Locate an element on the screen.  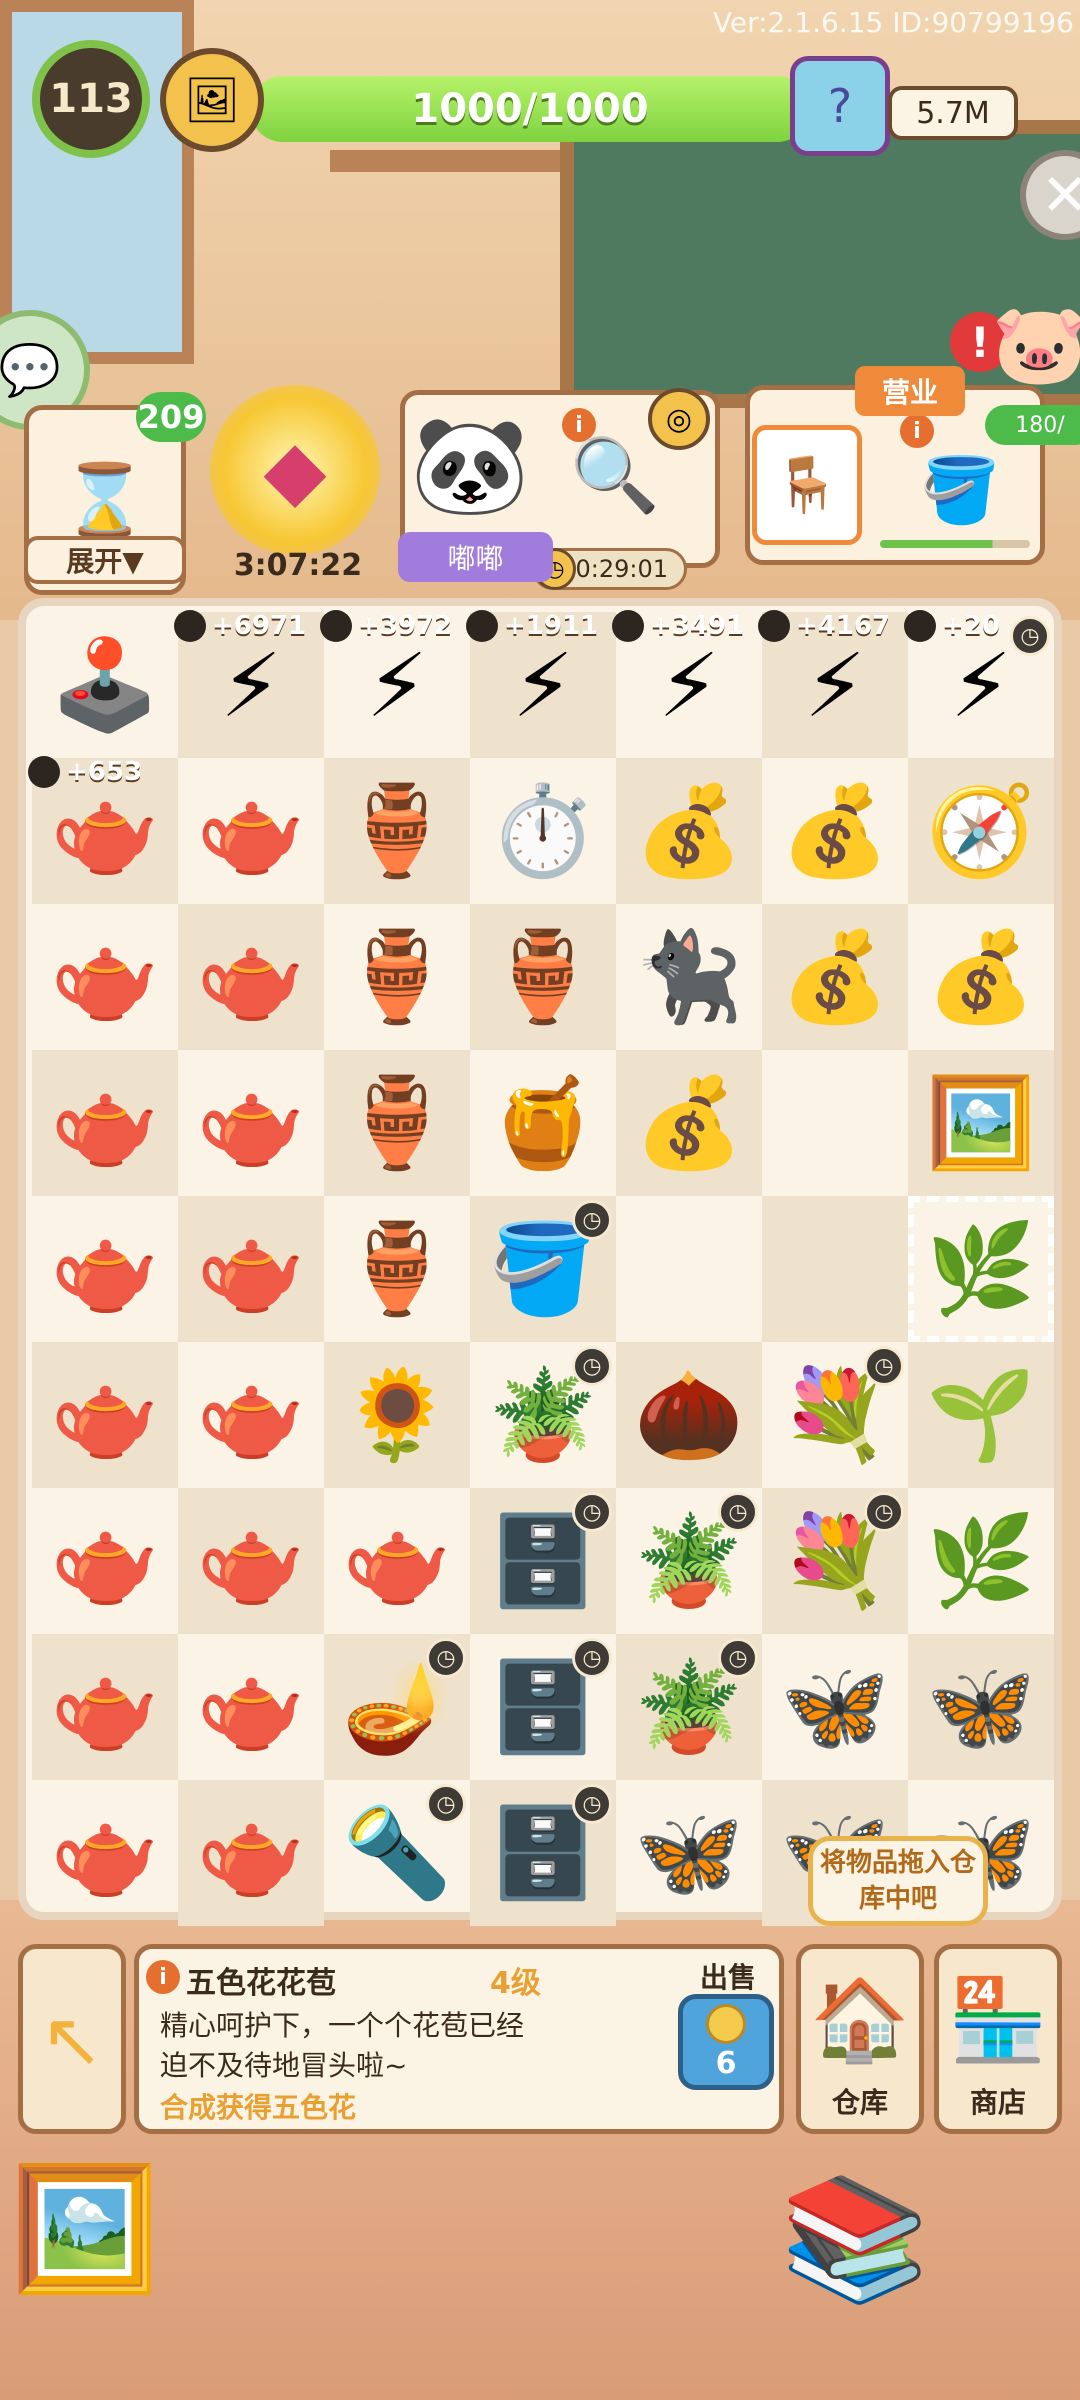
board-cell: ⚡ +3491 is located at coordinates (687, 684).